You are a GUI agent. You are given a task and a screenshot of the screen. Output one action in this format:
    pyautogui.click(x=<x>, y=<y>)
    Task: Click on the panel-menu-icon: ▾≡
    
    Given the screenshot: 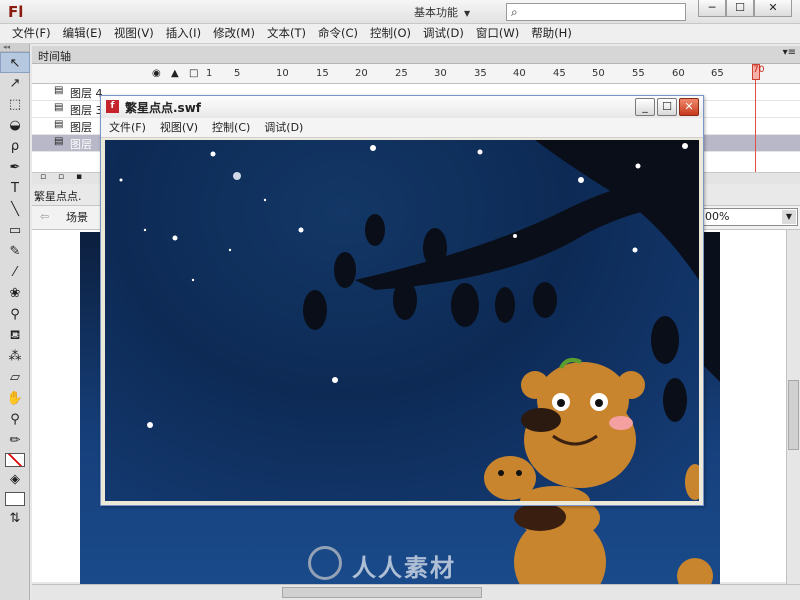 What is the action you would take?
    pyautogui.click(x=789, y=52)
    